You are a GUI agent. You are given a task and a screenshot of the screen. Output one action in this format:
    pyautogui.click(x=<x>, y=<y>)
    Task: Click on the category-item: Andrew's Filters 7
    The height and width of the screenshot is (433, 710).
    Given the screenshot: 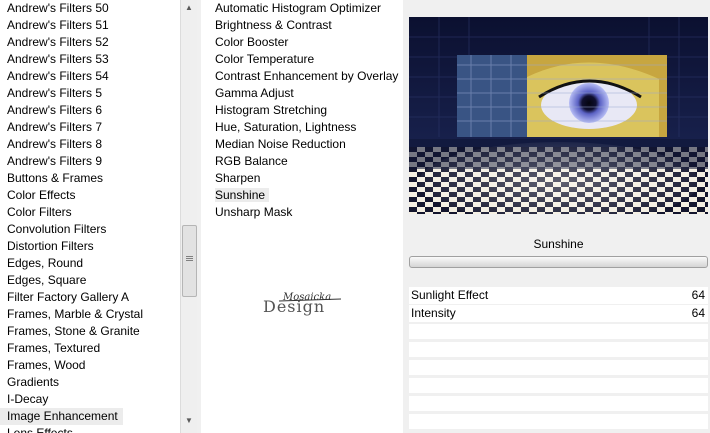 What is the action you would take?
    pyautogui.click(x=90, y=127)
    